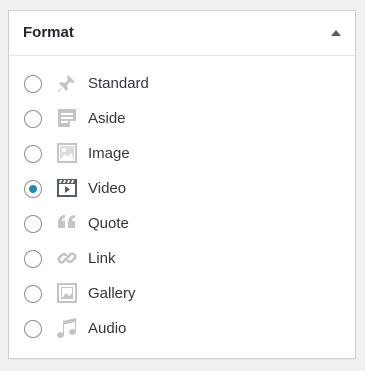 This screenshot has height=371, width=365. Describe the element at coordinates (182, 155) in the screenshot. I see `format-option-image: Image` at that location.